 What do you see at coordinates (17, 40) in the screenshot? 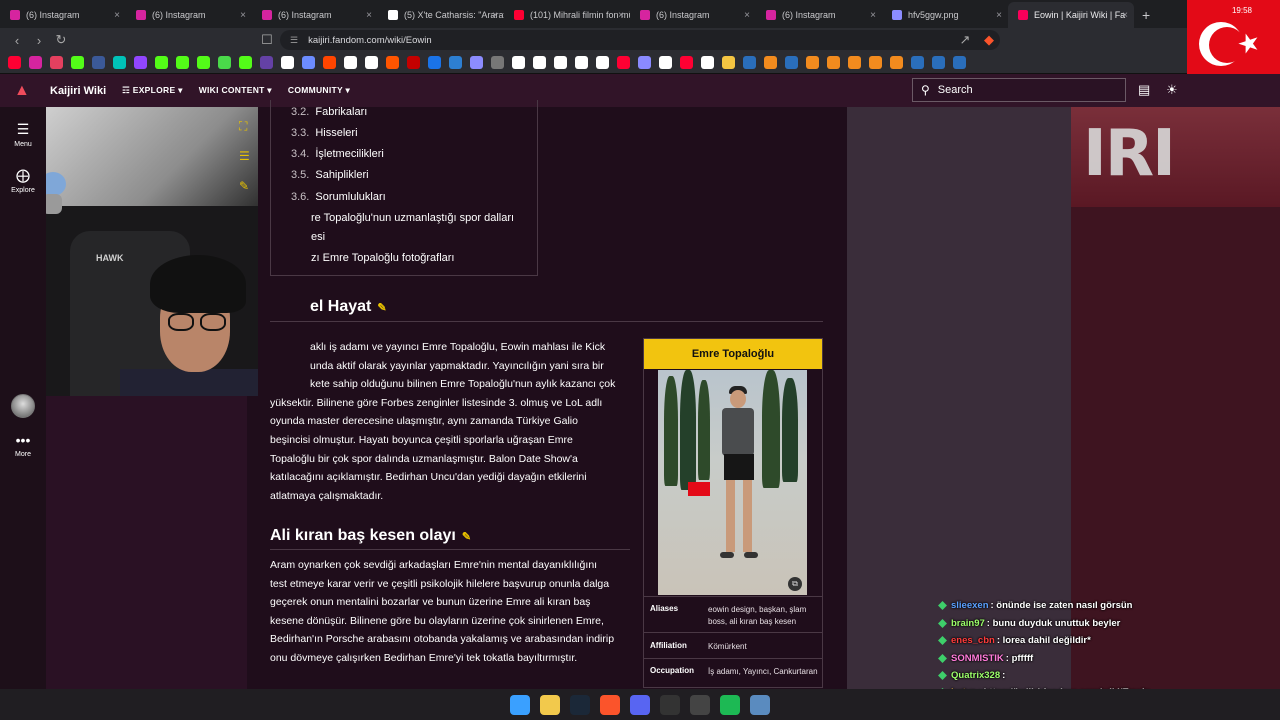
I see `back-icon: ‹` at bounding box center [17, 40].